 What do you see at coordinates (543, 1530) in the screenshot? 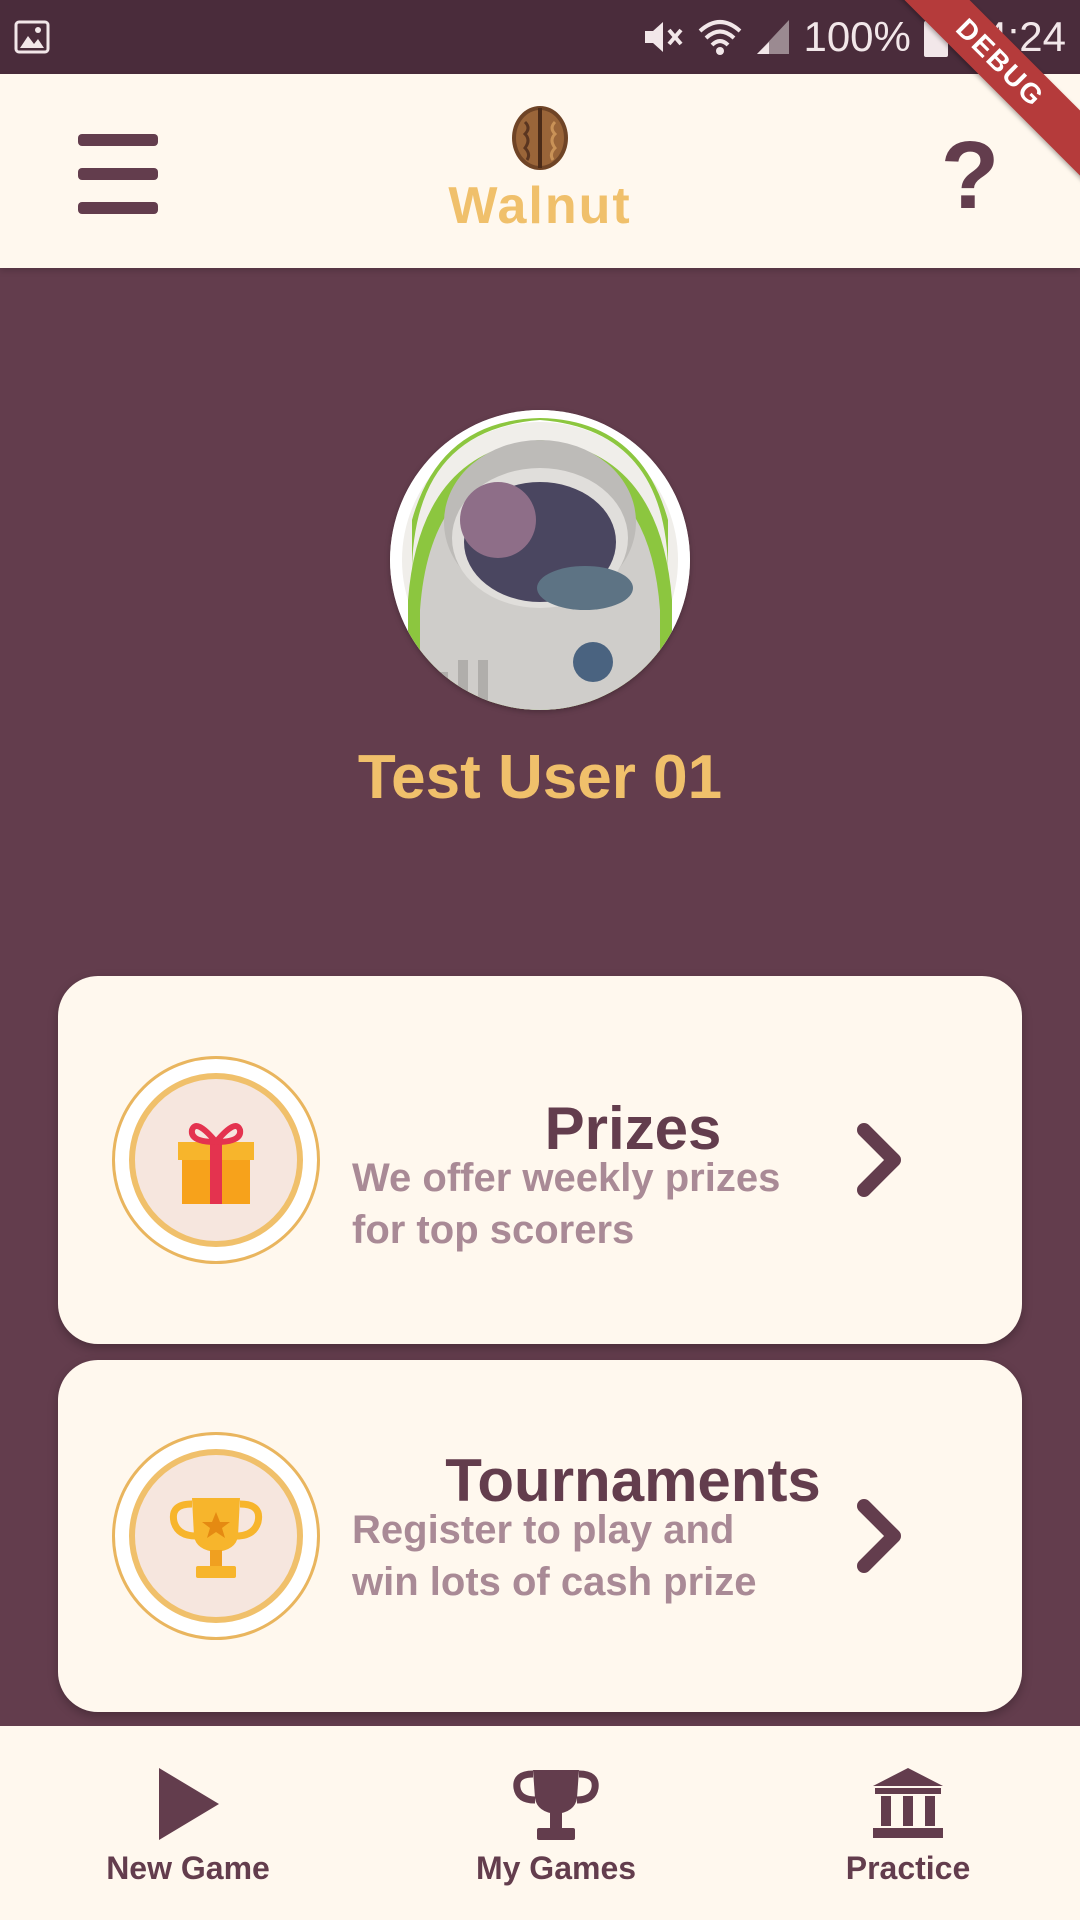
I see `tournaments-description-line: Register to play and` at bounding box center [543, 1530].